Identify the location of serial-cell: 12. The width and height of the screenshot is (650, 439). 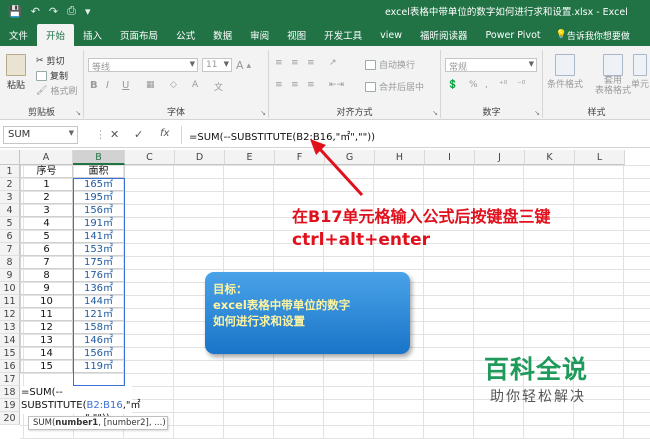
(46, 327).